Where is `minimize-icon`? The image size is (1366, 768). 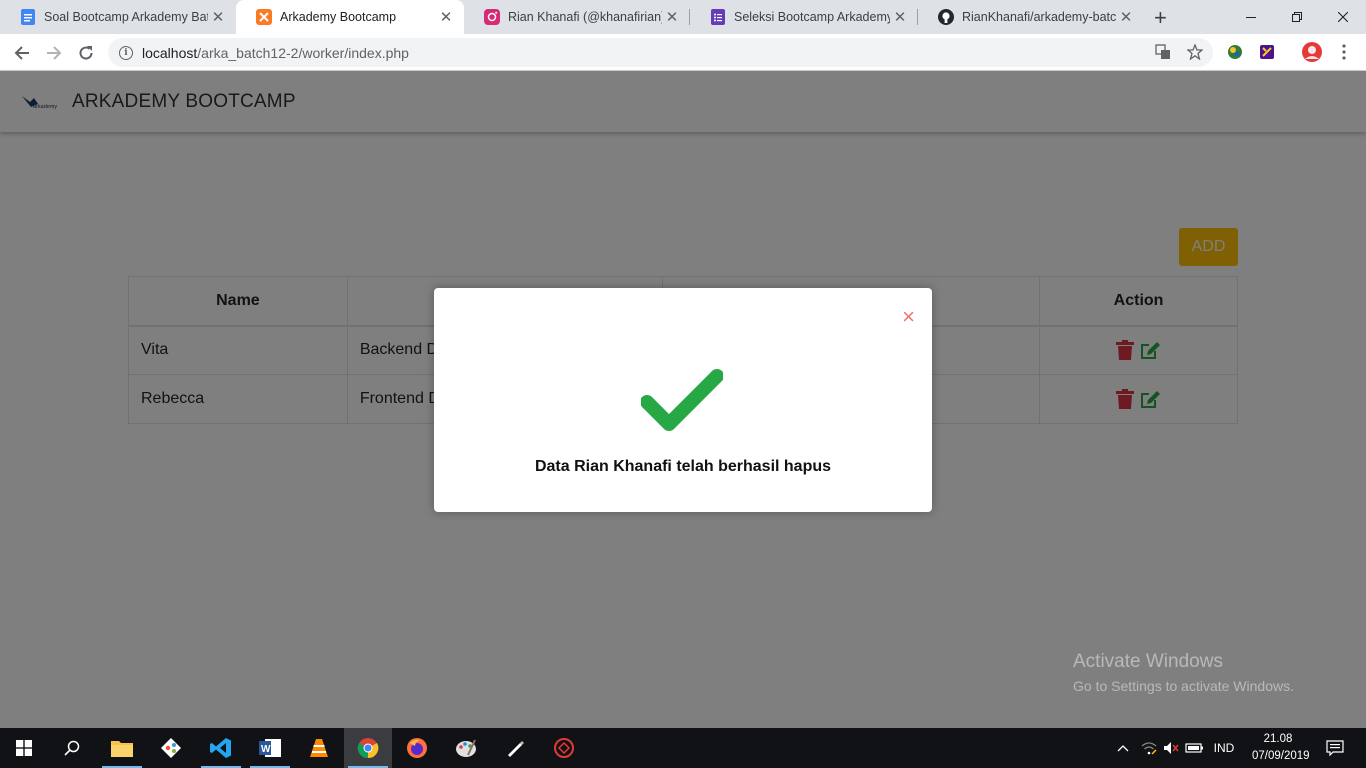 minimize-icon is located at coordinates (1251, 17).